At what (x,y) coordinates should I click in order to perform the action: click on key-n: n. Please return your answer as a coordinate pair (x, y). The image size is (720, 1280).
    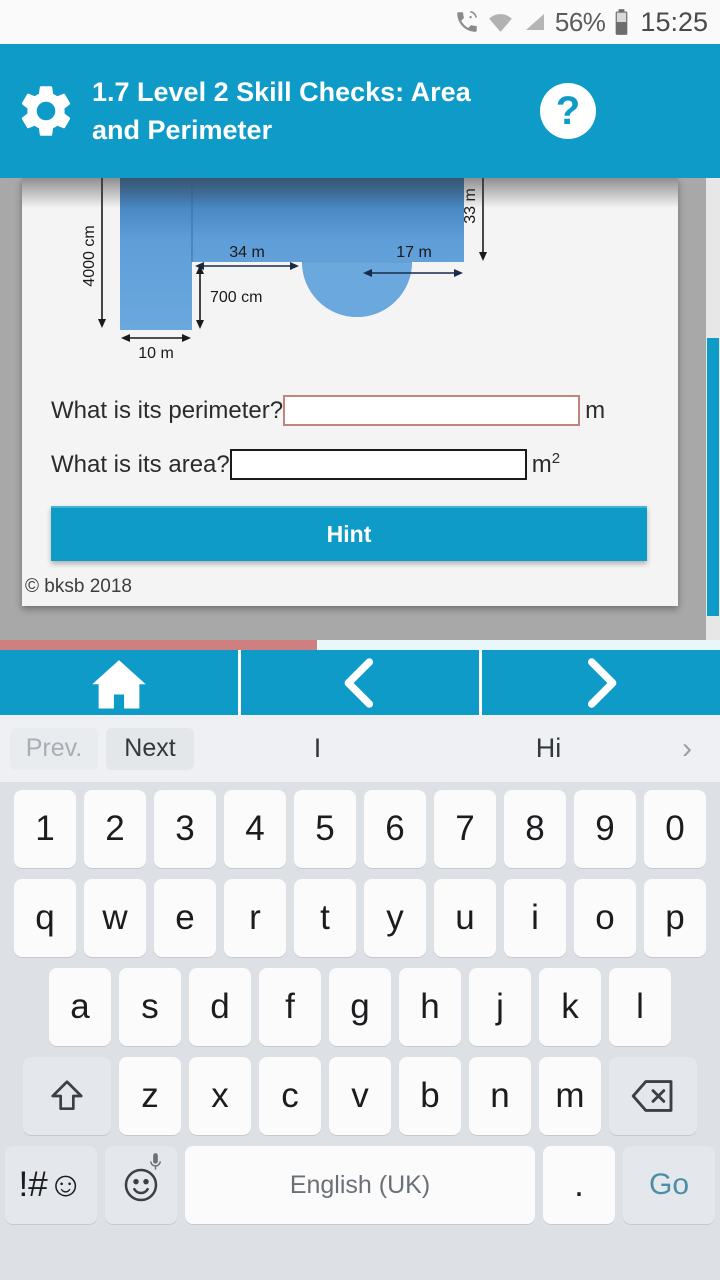
    Looking at the image, I should click on (500, 1096).